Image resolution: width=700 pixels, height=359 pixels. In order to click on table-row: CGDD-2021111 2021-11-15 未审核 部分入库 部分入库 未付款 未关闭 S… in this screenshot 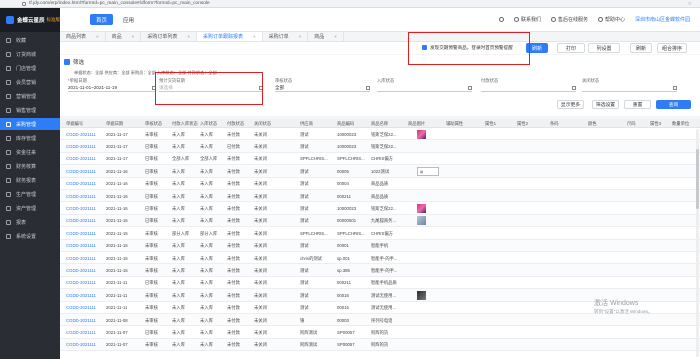, I will do `click(380, 233)`.